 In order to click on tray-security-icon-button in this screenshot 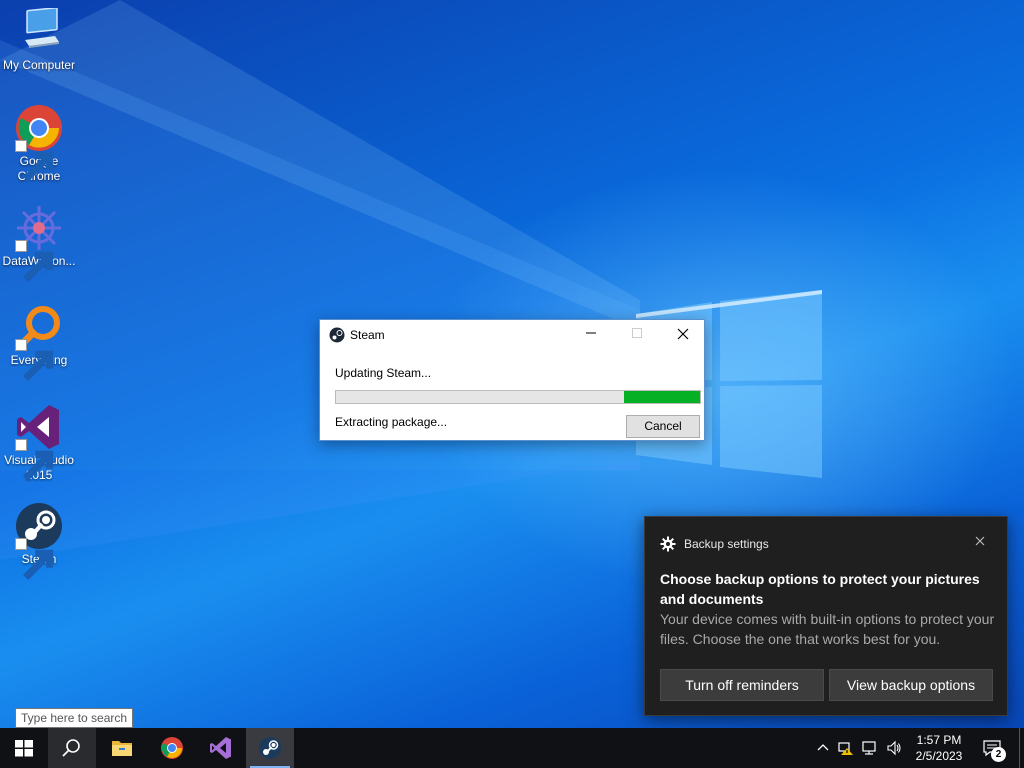, I will do `click(846, 748)`.